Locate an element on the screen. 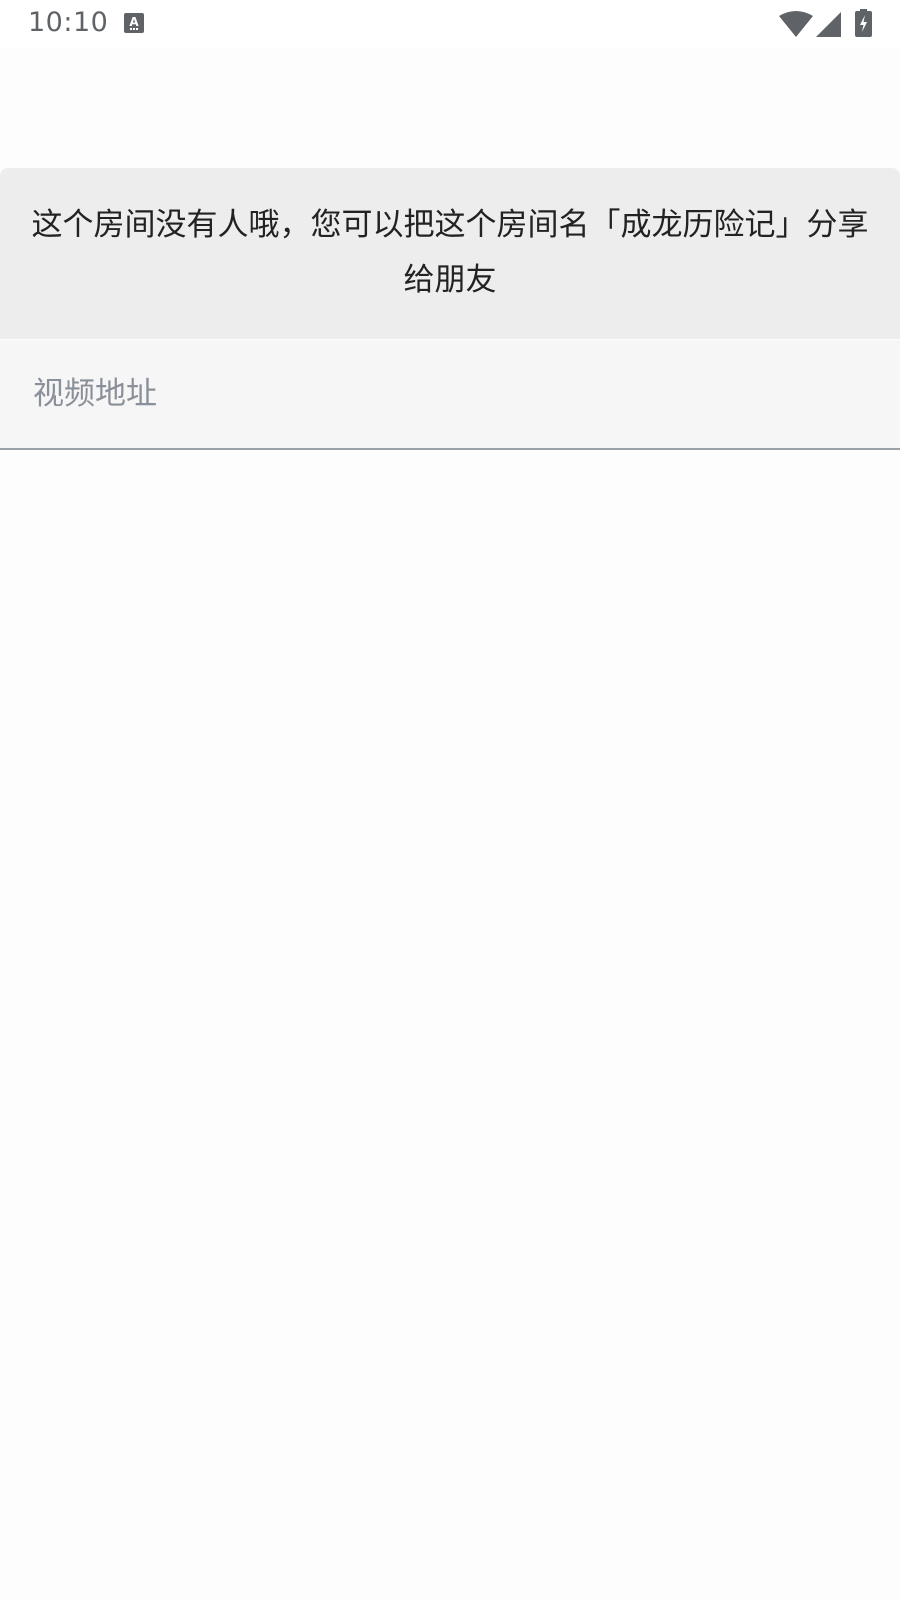 This screenshot has width=900, height=1600. video-url-field is located at coordinates (450, 395).